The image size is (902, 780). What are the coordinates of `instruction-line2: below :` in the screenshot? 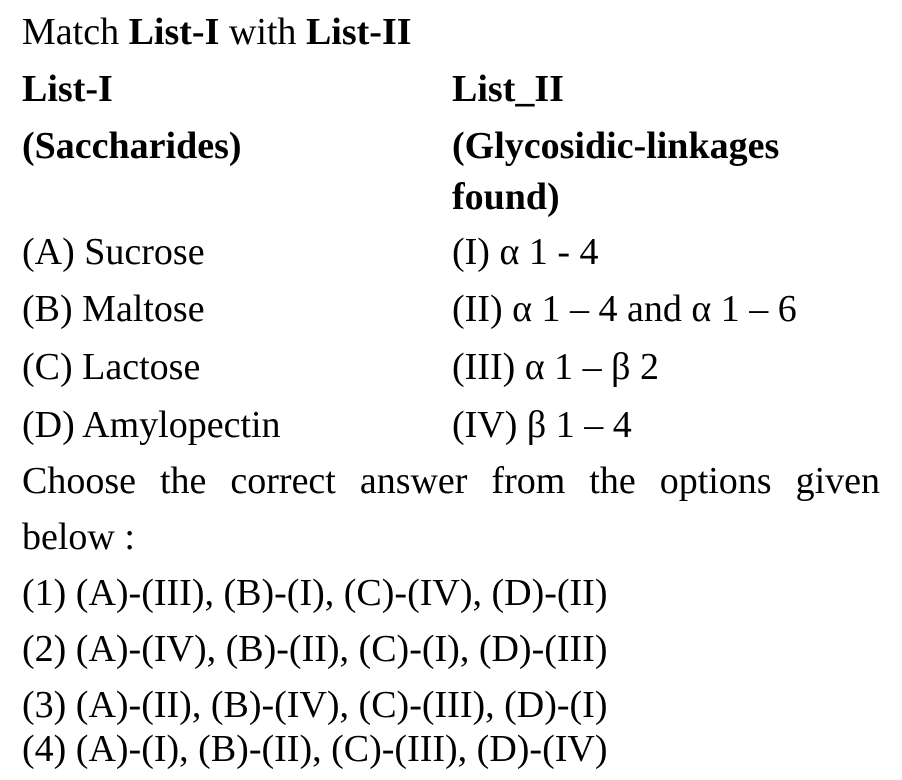 It's located at (78, 537).